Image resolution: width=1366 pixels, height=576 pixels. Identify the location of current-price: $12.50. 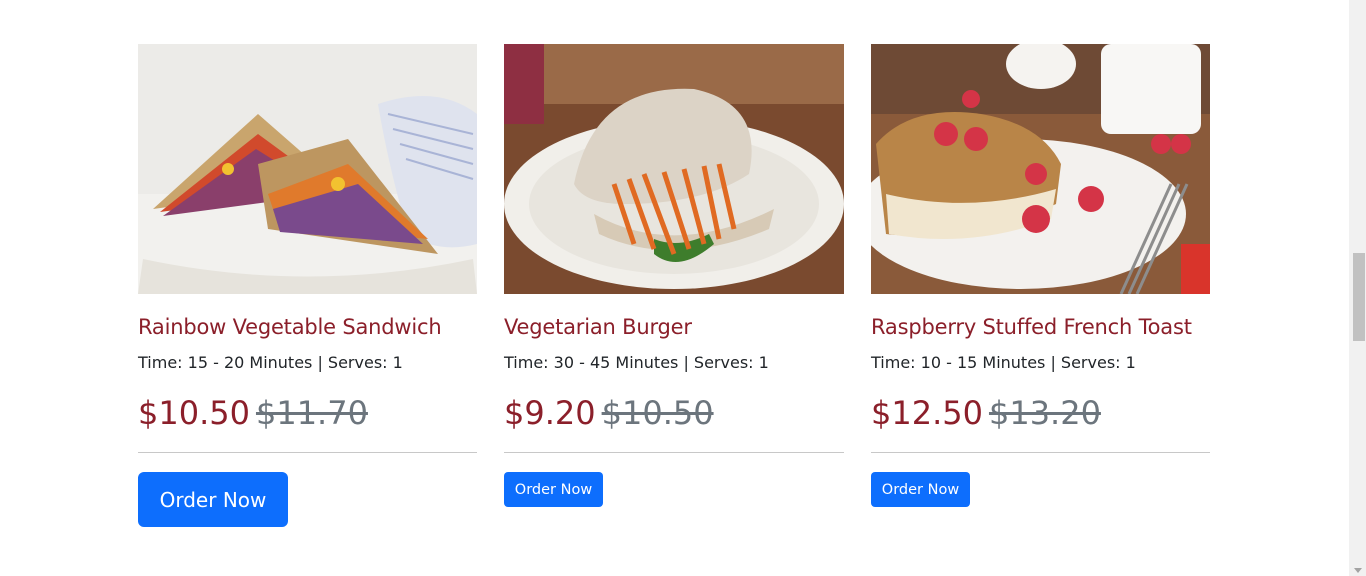
(927, 413).